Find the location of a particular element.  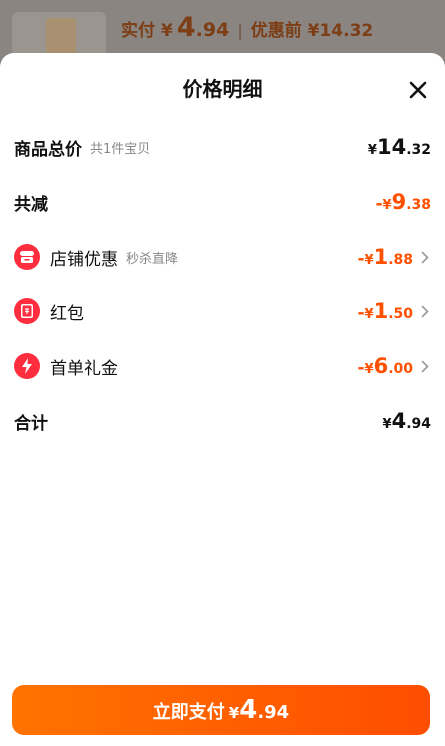

red-packet-icon is located at coordinates (27, 311).